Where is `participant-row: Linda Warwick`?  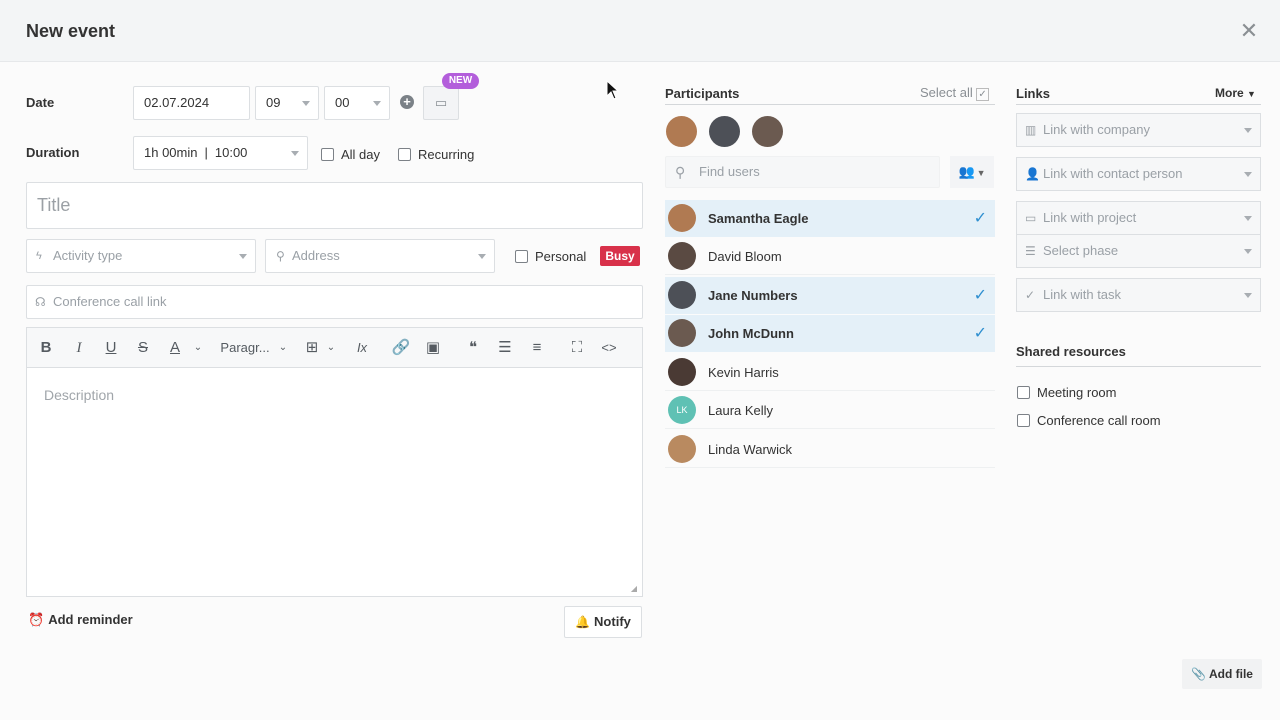
participant-row: Linda Warwick is located at coordinates (830, 449).